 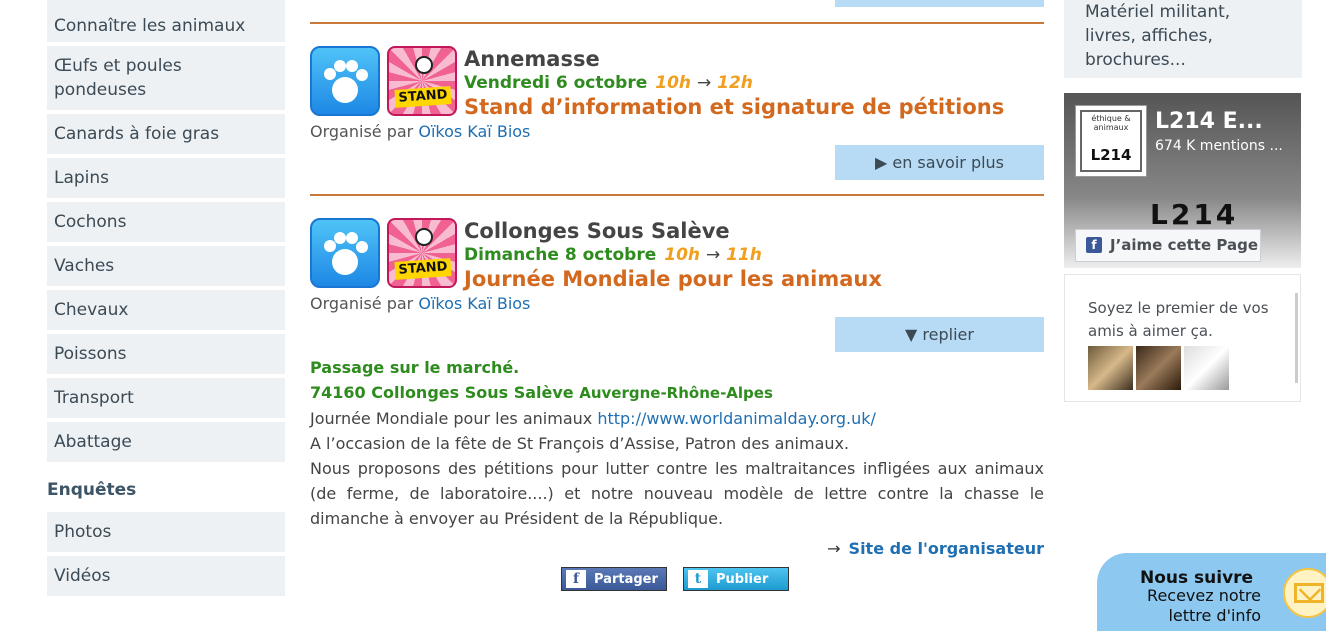 I want to click on sidebar-item-transport: Transport, so click(x=166, y=398).